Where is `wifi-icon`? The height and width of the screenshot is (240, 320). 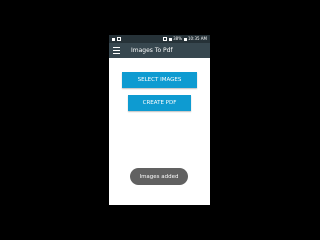 wifi-icon is located at coordinates (165, 39).